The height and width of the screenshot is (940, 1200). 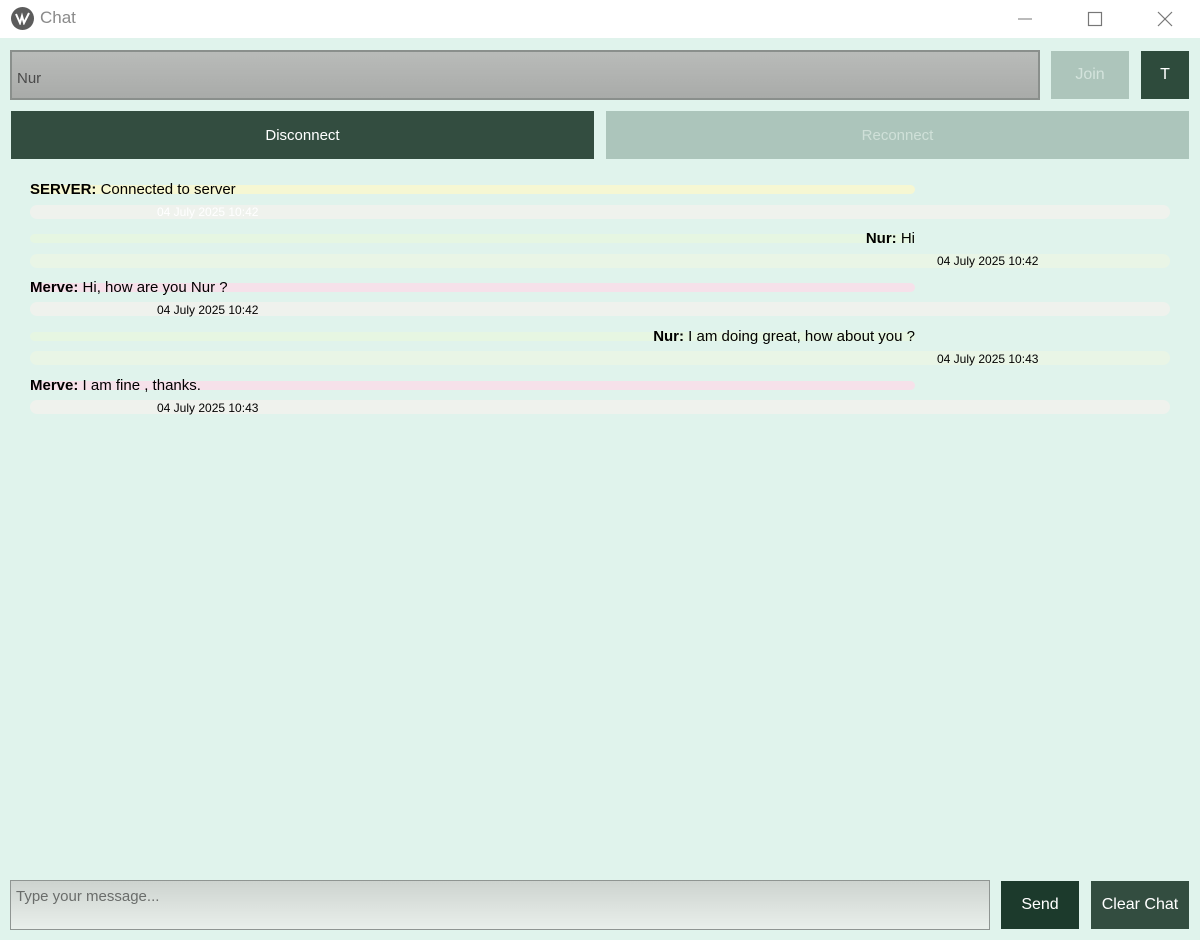 I want to click on clear-chat-button: Clear Chat, so click(x=1140, y=905).